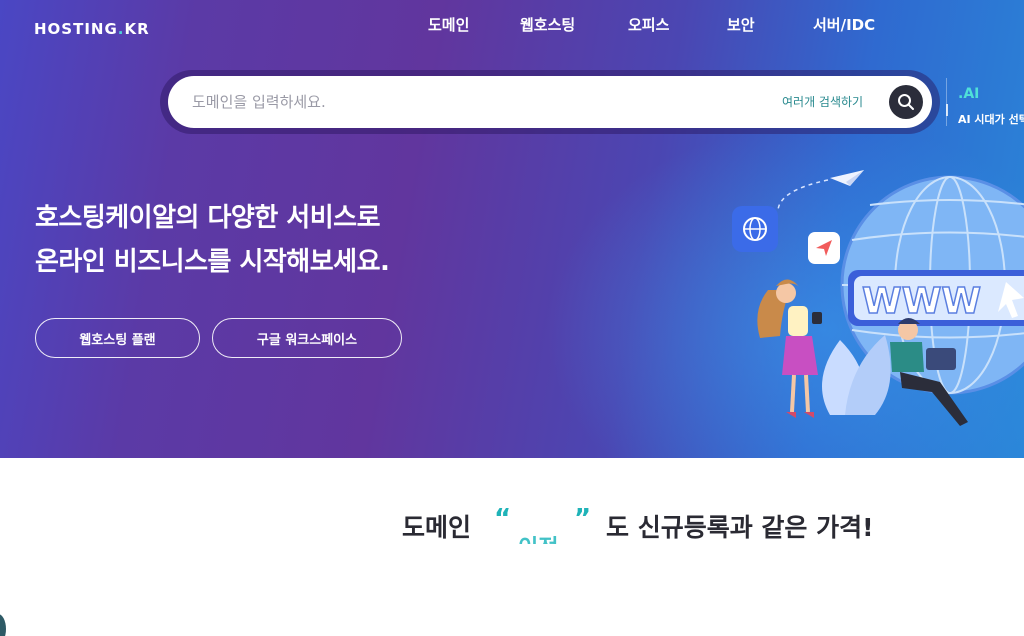 Image resolution: width=1024 pixels, height=636 pixels. I want to click on logo-suffix: KR, so click(137, 29).